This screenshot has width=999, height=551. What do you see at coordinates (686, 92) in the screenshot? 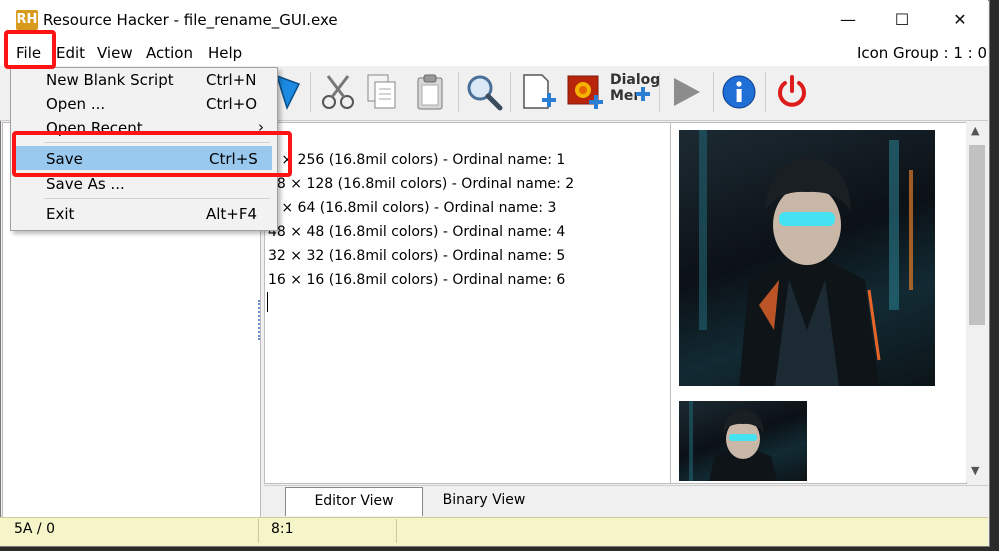
I see `run-script-icon` at bounding box center [686, 92].